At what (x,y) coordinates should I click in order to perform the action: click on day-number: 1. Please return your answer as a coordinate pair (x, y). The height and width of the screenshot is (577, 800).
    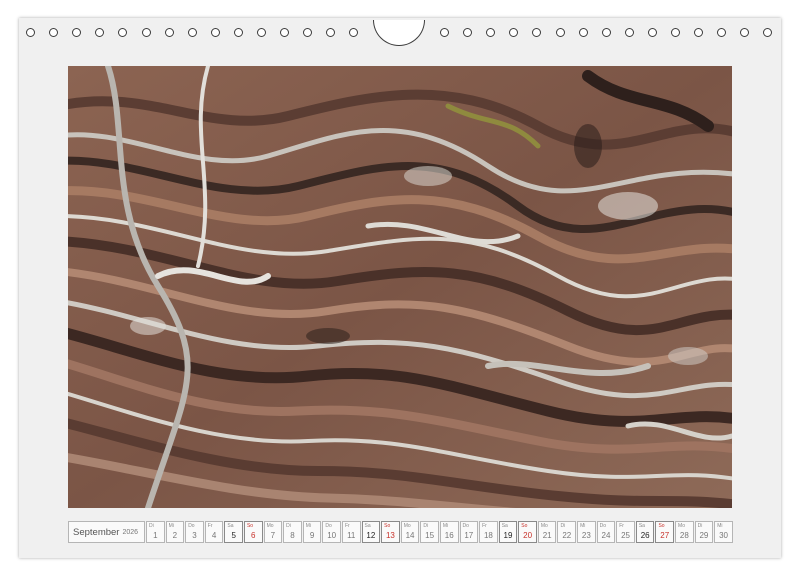
    Looking at the image, I should click on (155, 535).